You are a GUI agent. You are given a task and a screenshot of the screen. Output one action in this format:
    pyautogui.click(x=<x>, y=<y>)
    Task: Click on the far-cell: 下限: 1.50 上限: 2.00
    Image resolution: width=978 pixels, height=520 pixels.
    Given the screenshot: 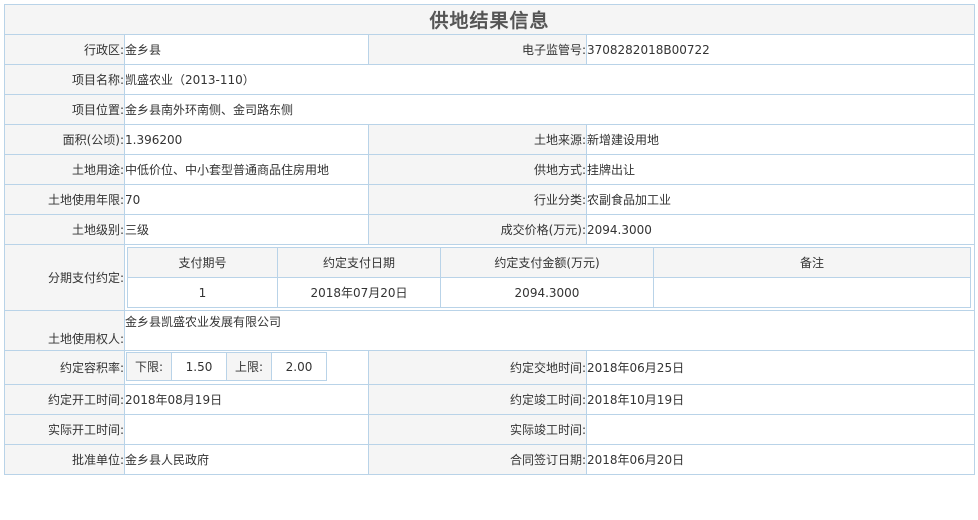 What is the action you would take?
    pyautogui.click(x=246, y=367)
    